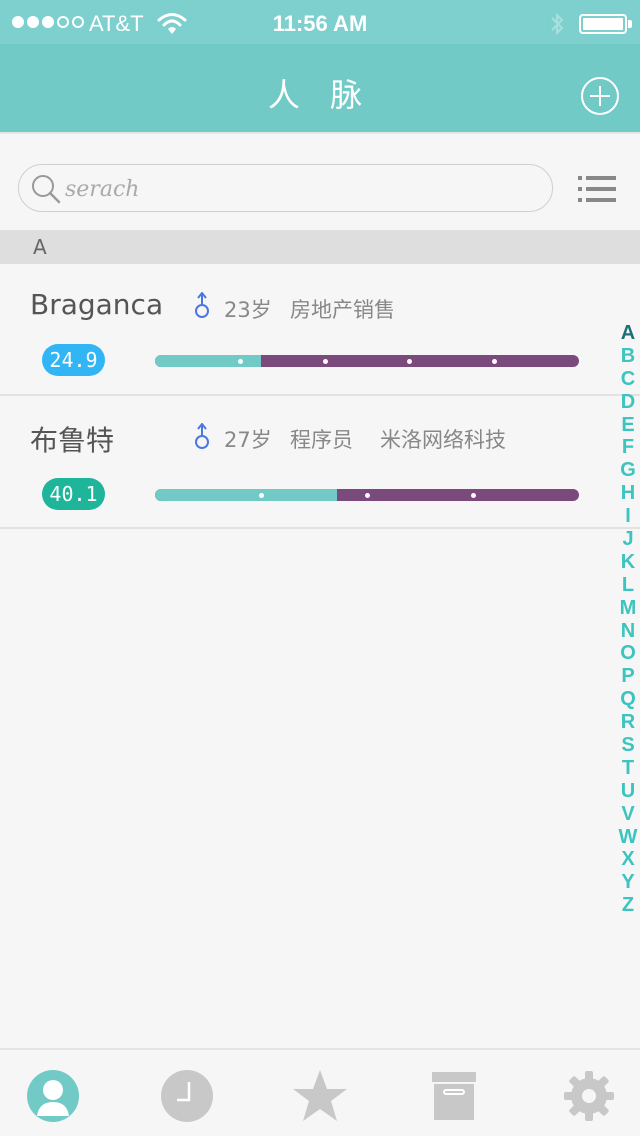  I want to click on index-letter-z: Z, so click(628, 905).